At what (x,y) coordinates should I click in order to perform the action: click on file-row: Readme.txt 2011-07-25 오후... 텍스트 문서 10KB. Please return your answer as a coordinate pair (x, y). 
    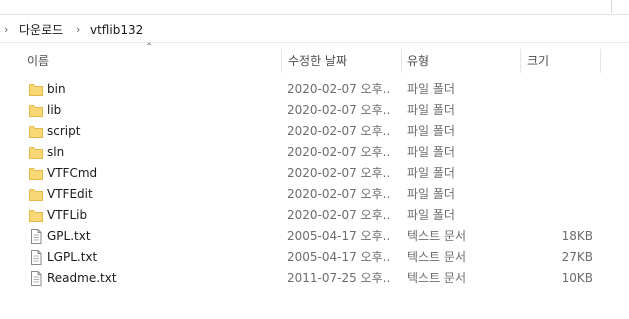
    Looking at the image, I should click on (314, 278).